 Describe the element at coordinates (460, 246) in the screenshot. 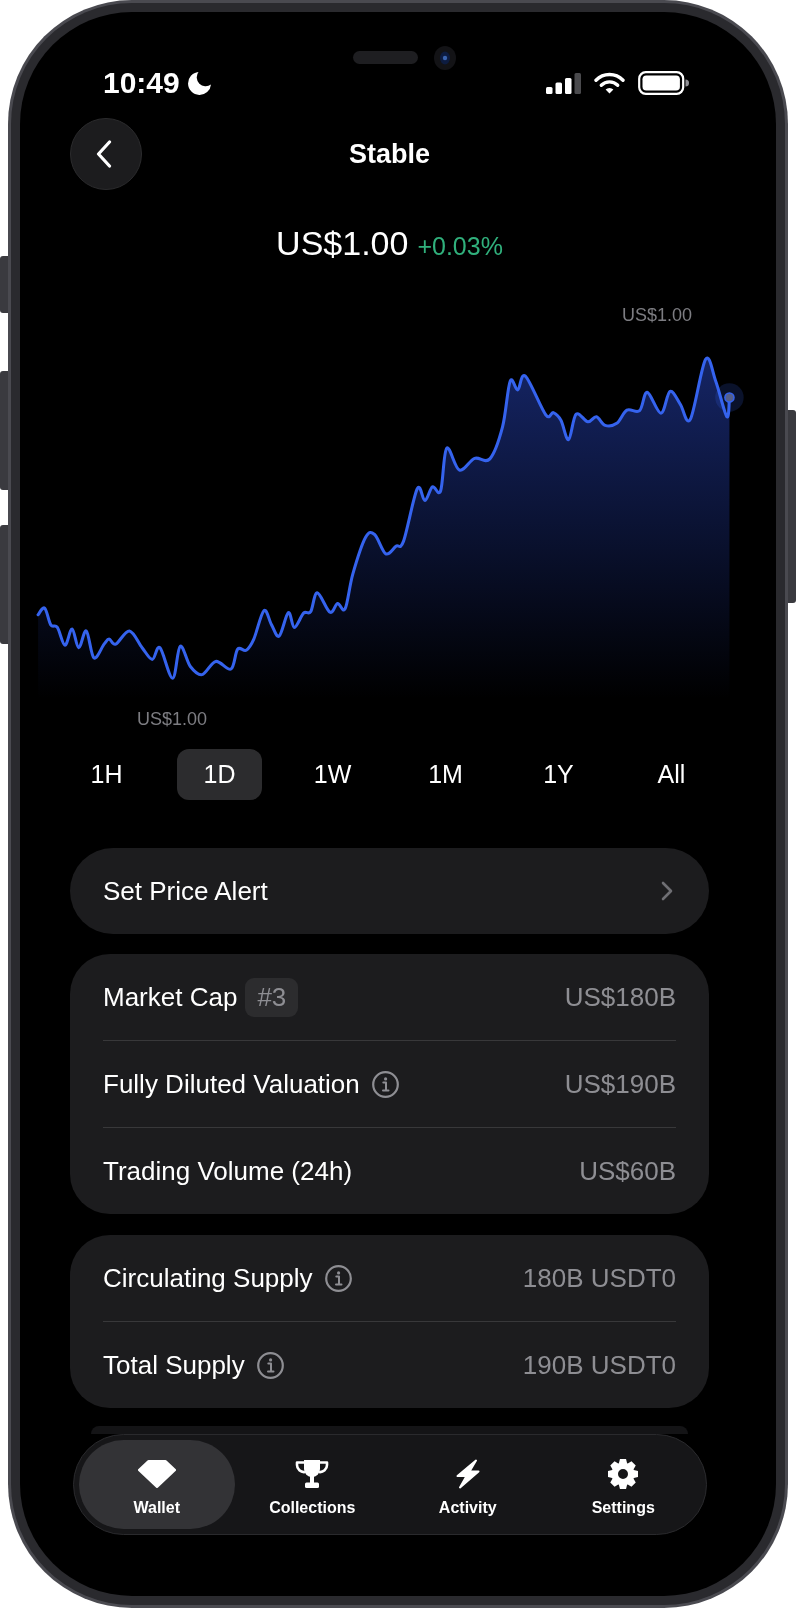

I see `price-change: +0.03%` at that location.